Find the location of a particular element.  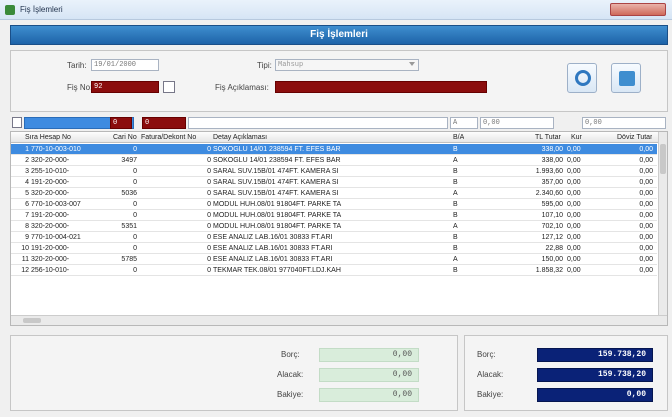

cell-hesap: 770-10-003-007 is located at coordinates (70, 204).